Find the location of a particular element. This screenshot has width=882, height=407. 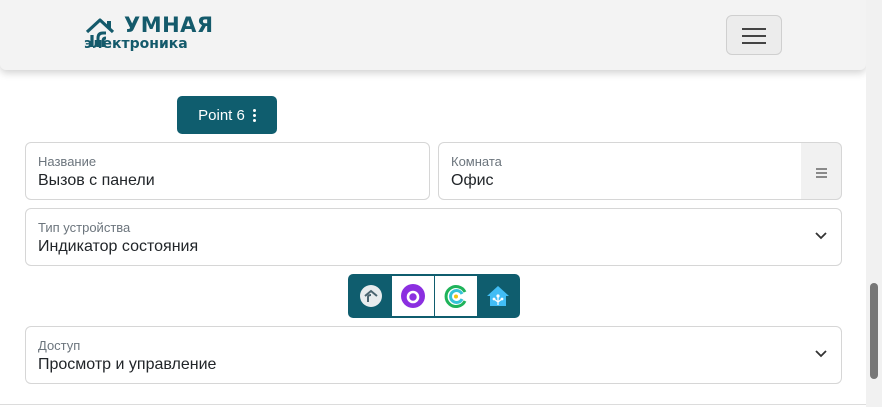

alice-icon is located at coordinates (413, 296).